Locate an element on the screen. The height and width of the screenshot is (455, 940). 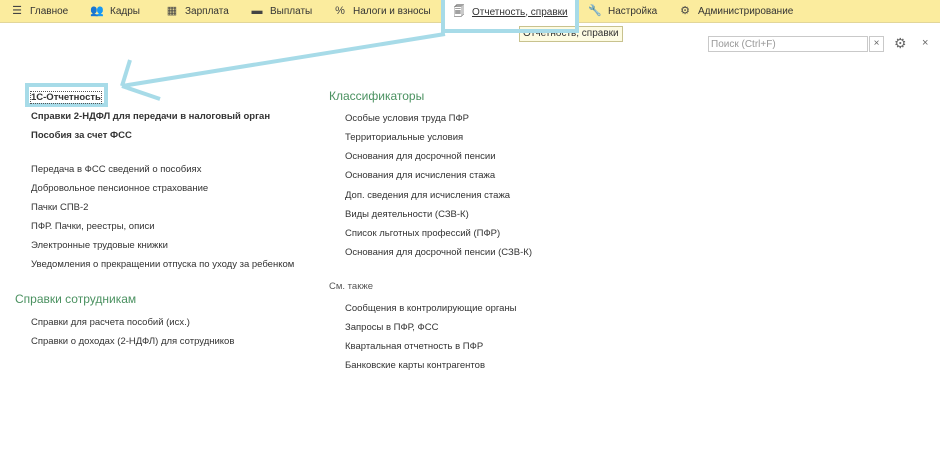
see-also-label: См. также is located at coordinates (351, 286).